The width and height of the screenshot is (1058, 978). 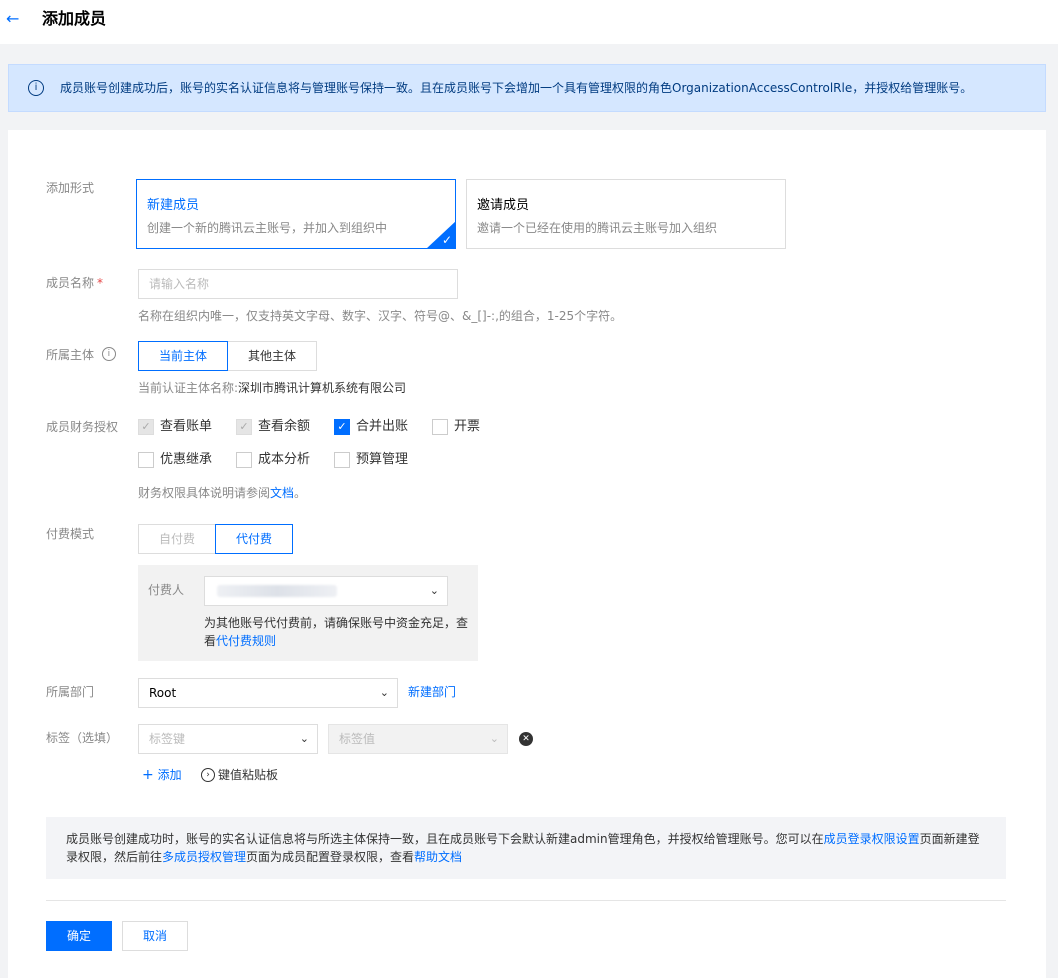 What do you see at coordinates (296, 214) in the screenshot?
I see `new-member-card: 新建成员 创建一个新的腾讯云主账号，并加入到组织中 ✓` at bounding box center [296, 214].